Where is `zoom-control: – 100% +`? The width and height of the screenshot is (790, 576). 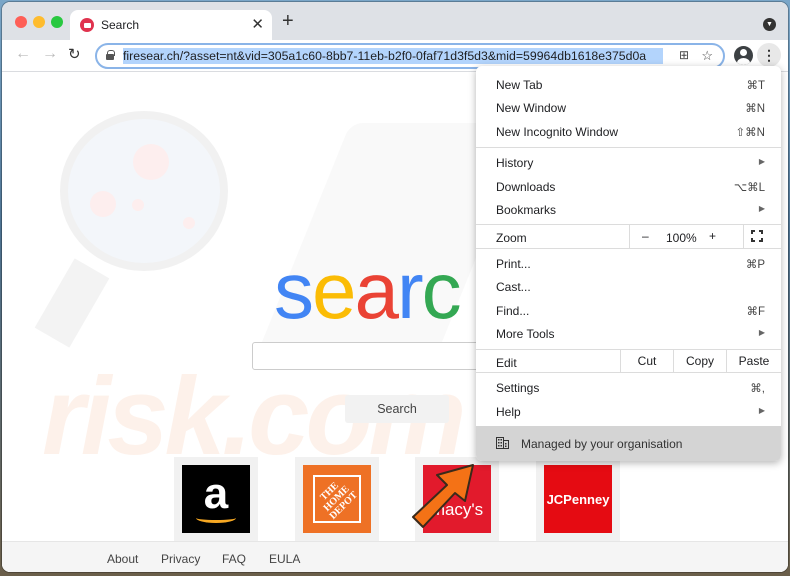
zoom-control: – 100% + is located at coordinates (686, 236).